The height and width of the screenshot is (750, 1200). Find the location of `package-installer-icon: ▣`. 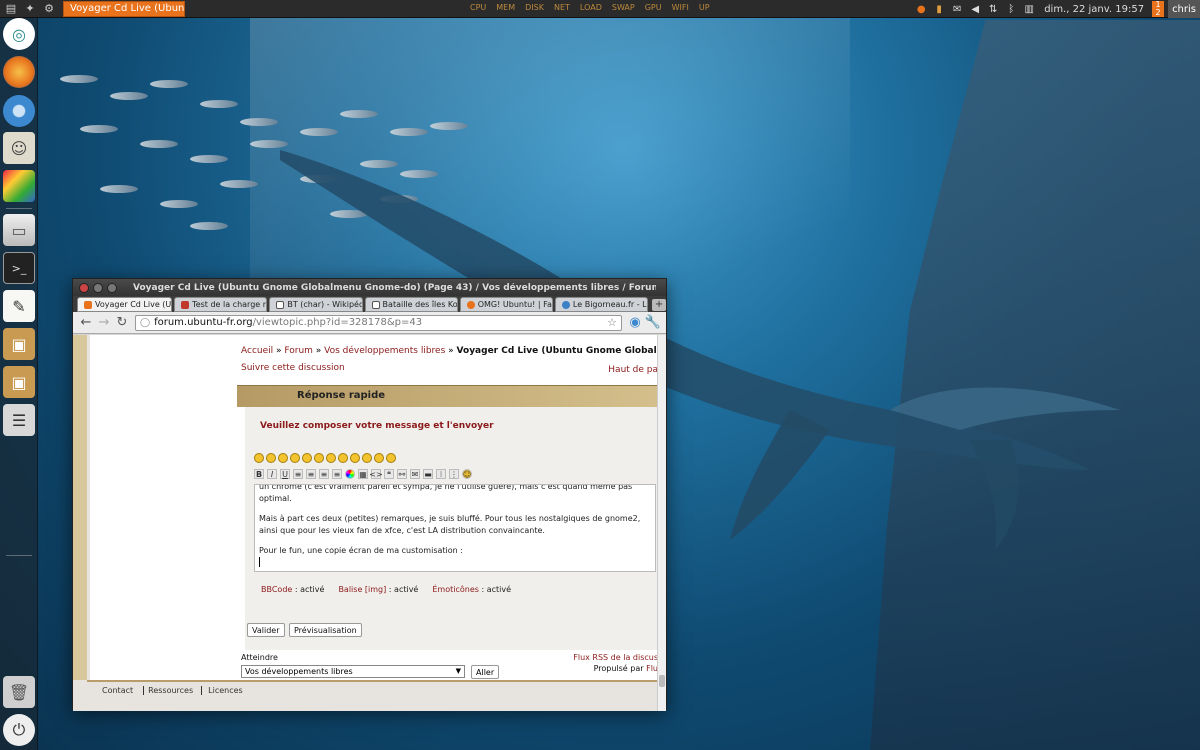

package-installer-icon: ▣ is located at coordinates (19, 344).